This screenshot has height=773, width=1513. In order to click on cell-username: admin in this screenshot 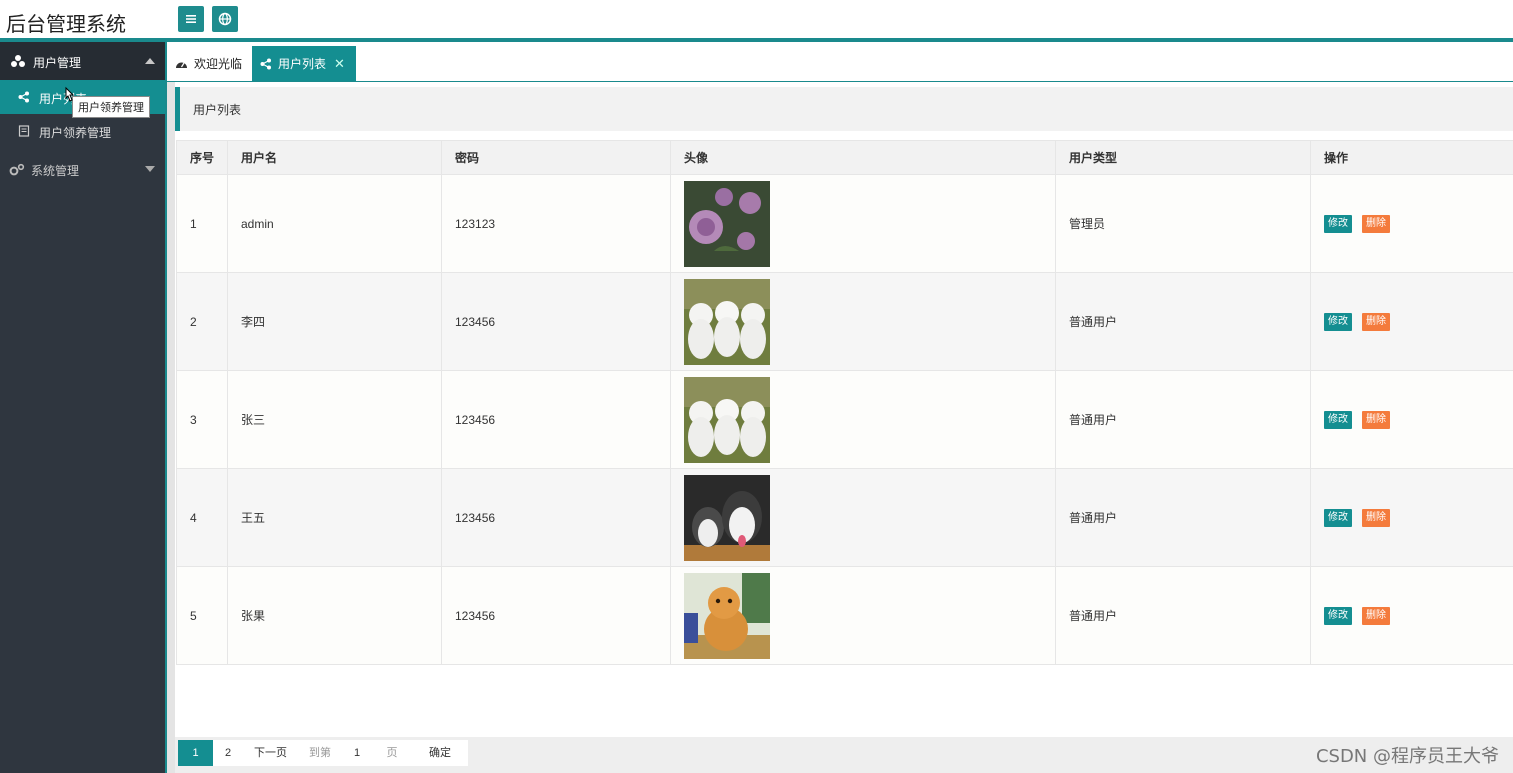, I will do `click(334, 223)`.